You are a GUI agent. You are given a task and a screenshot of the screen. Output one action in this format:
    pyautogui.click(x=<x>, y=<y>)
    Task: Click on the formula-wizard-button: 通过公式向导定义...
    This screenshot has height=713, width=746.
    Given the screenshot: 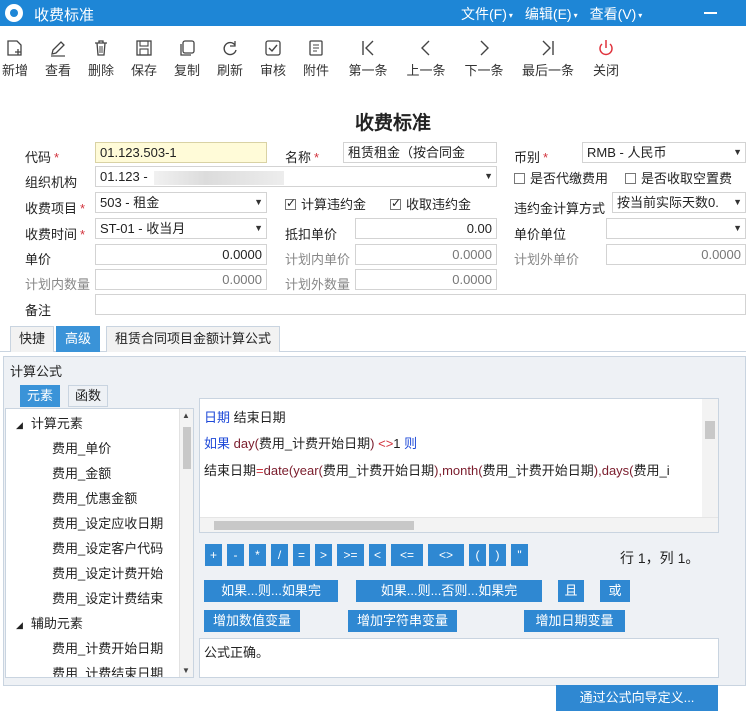 What is the action you would take?
    pyautogui.click(x=637, y=698)
    